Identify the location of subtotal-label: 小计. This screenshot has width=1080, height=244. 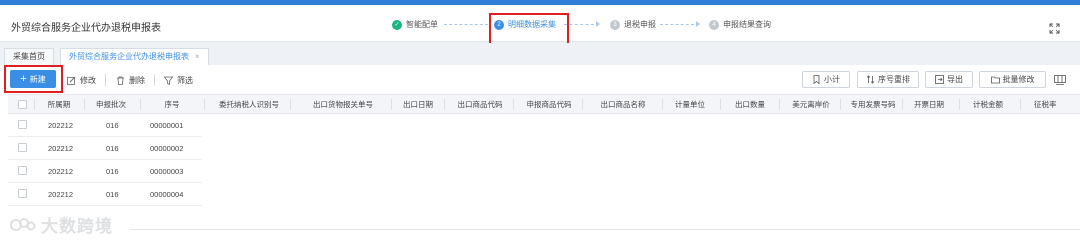
(832, 79).